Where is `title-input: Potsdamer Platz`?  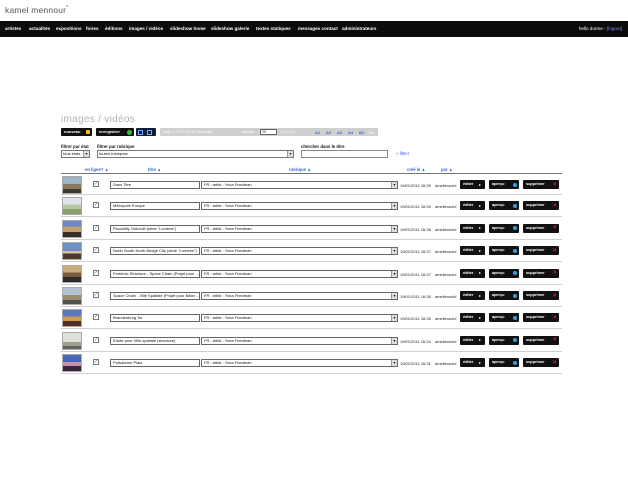
title-input: Potsdamer Platz is located at coordinates (155, 363).